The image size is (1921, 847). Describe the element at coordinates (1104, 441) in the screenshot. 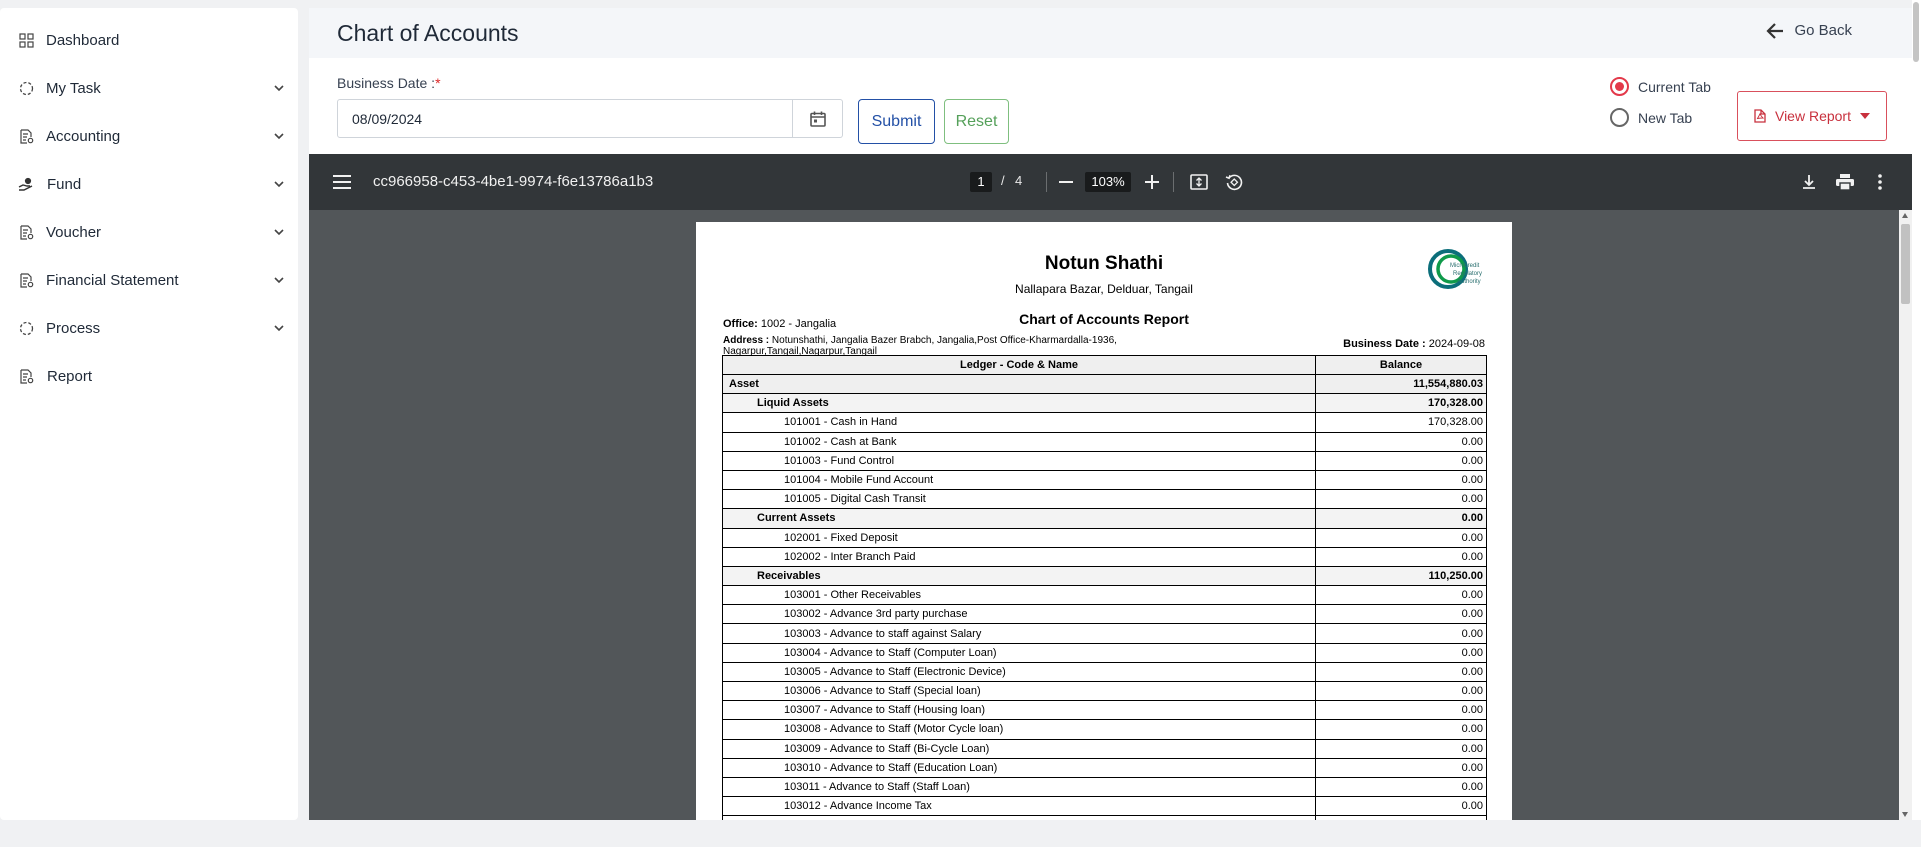

I see `ledger-row: 101002 - Cash at Bank 0.00` at that location.